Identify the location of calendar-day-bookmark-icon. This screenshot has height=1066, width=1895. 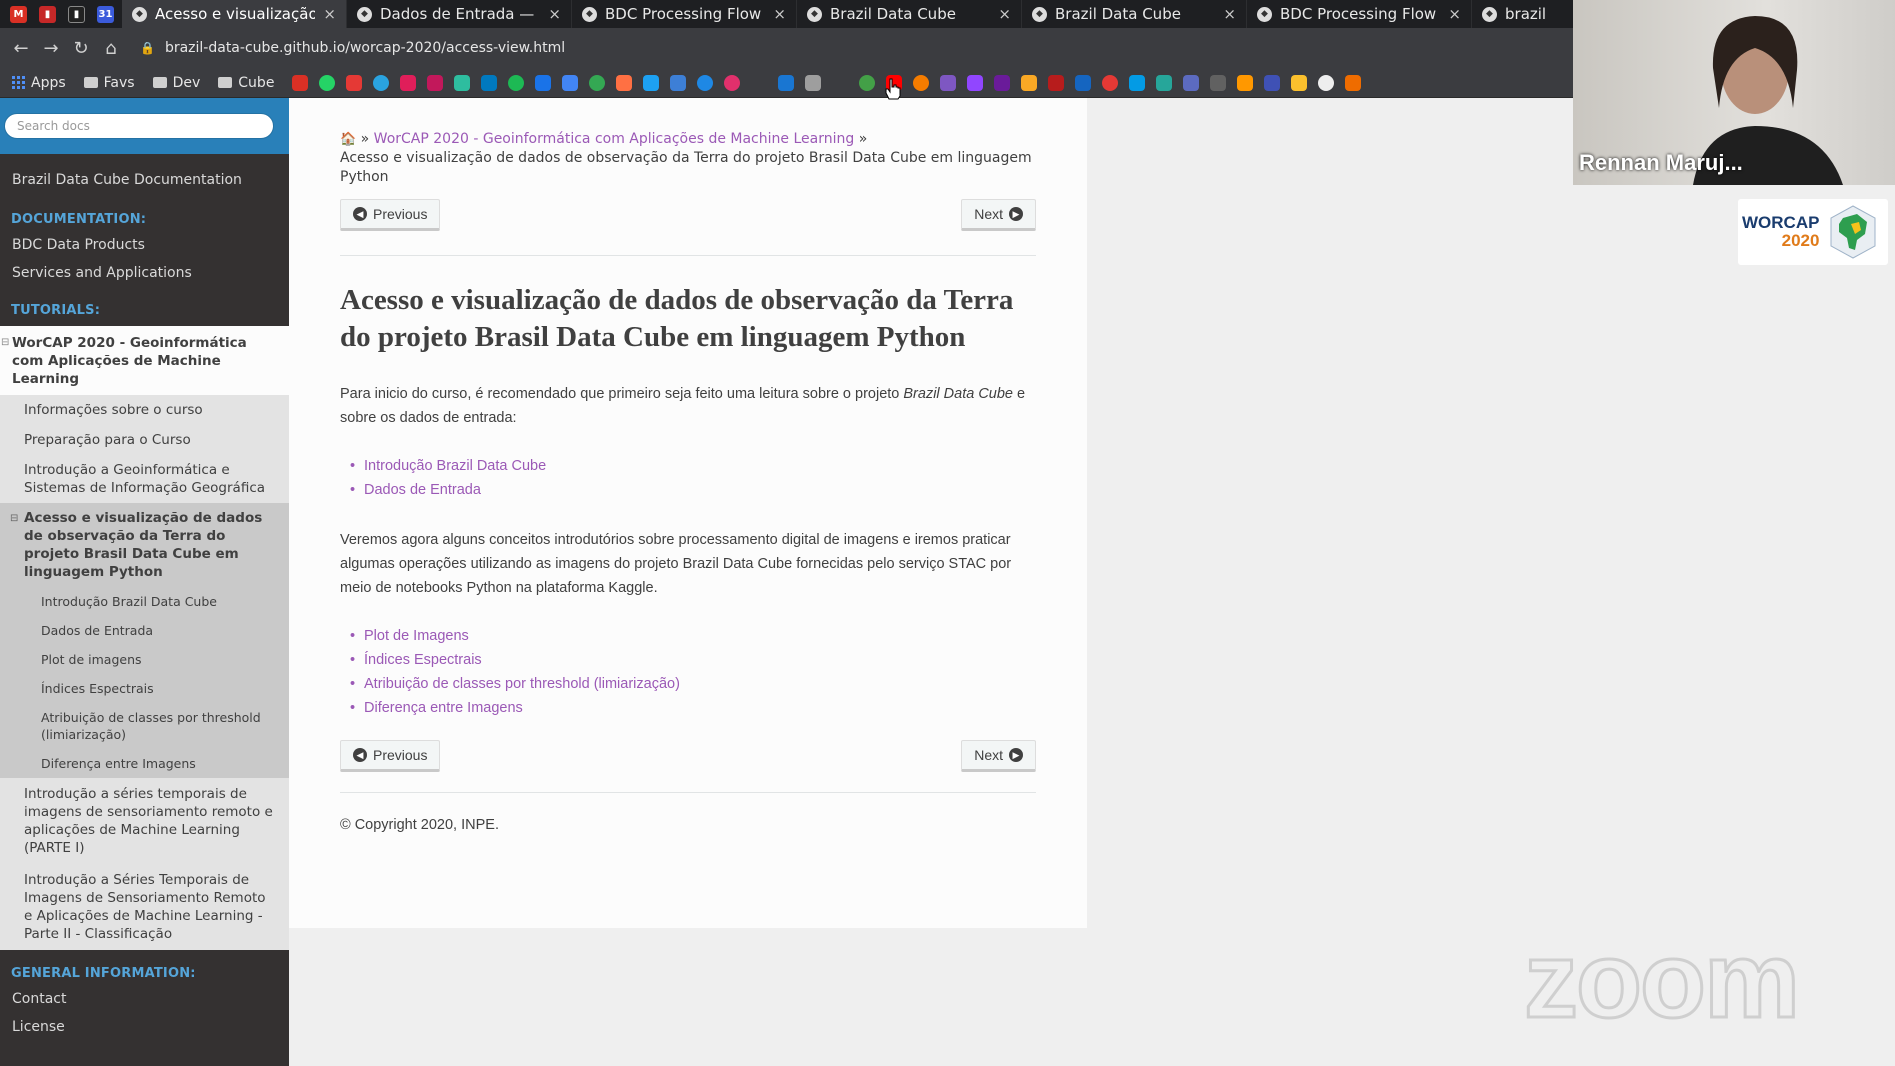
(543, 82).